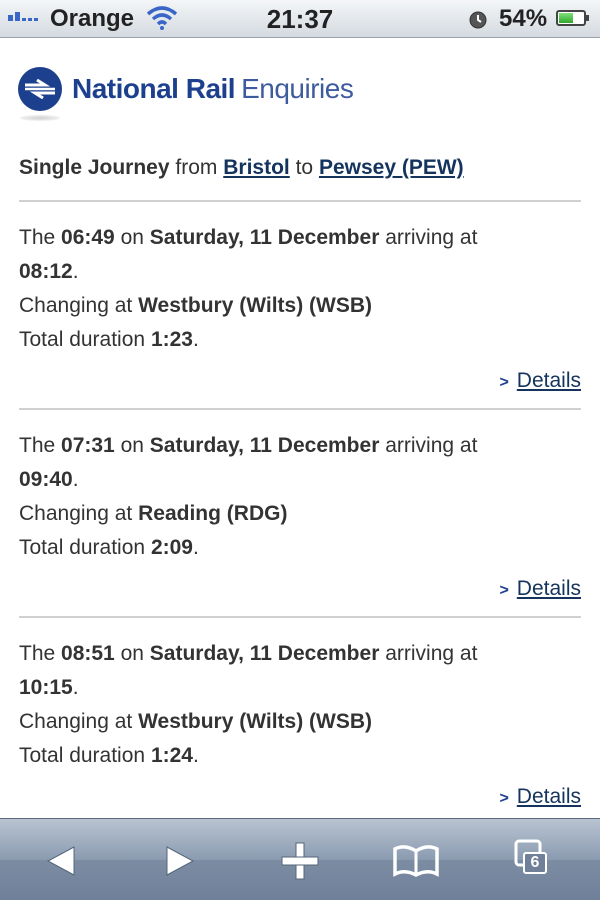  I want to click on change-station: Reading (RDG), so click(213, 513).